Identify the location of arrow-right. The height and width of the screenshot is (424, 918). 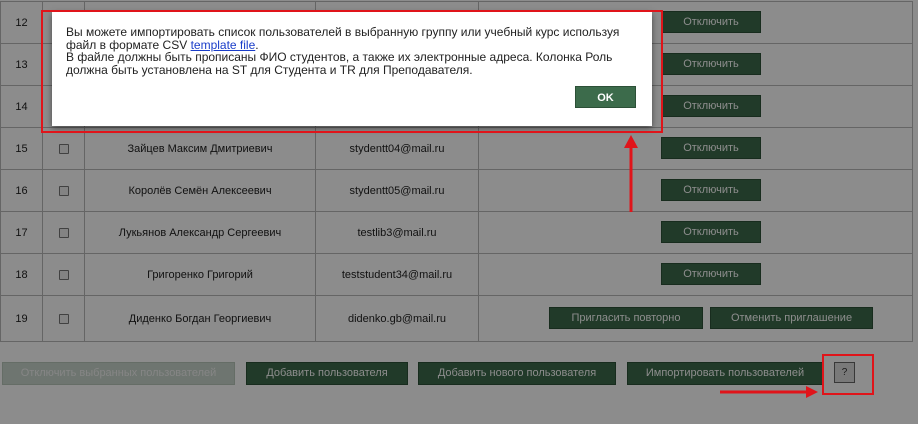
(769, 392).